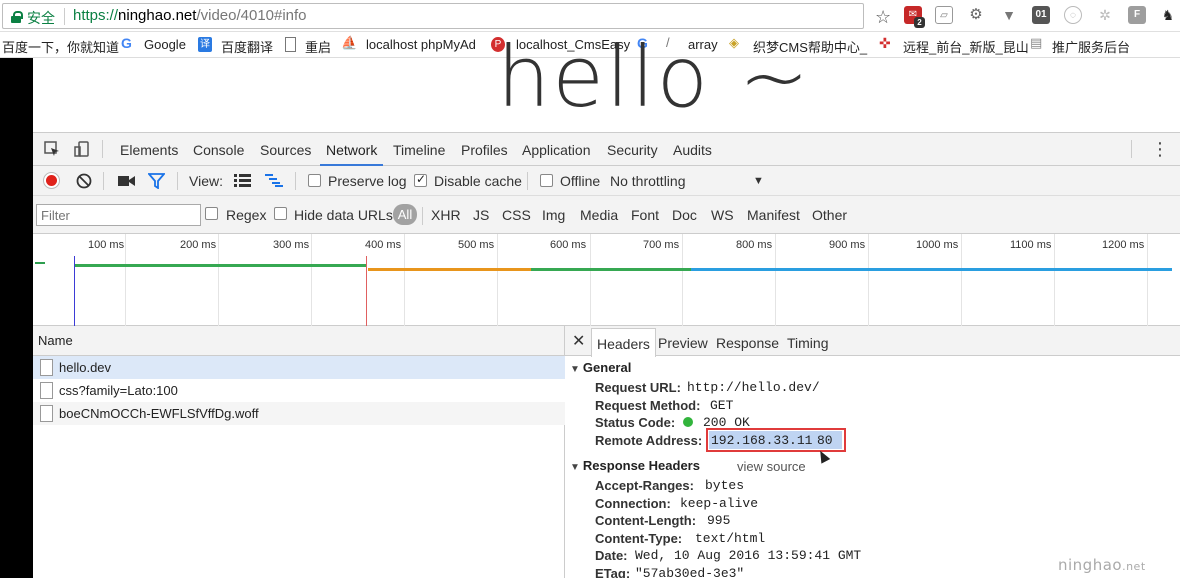  Describe the element at coordinates (405, 214) in the screenshot. I see `filter-type-all: All` at that location.